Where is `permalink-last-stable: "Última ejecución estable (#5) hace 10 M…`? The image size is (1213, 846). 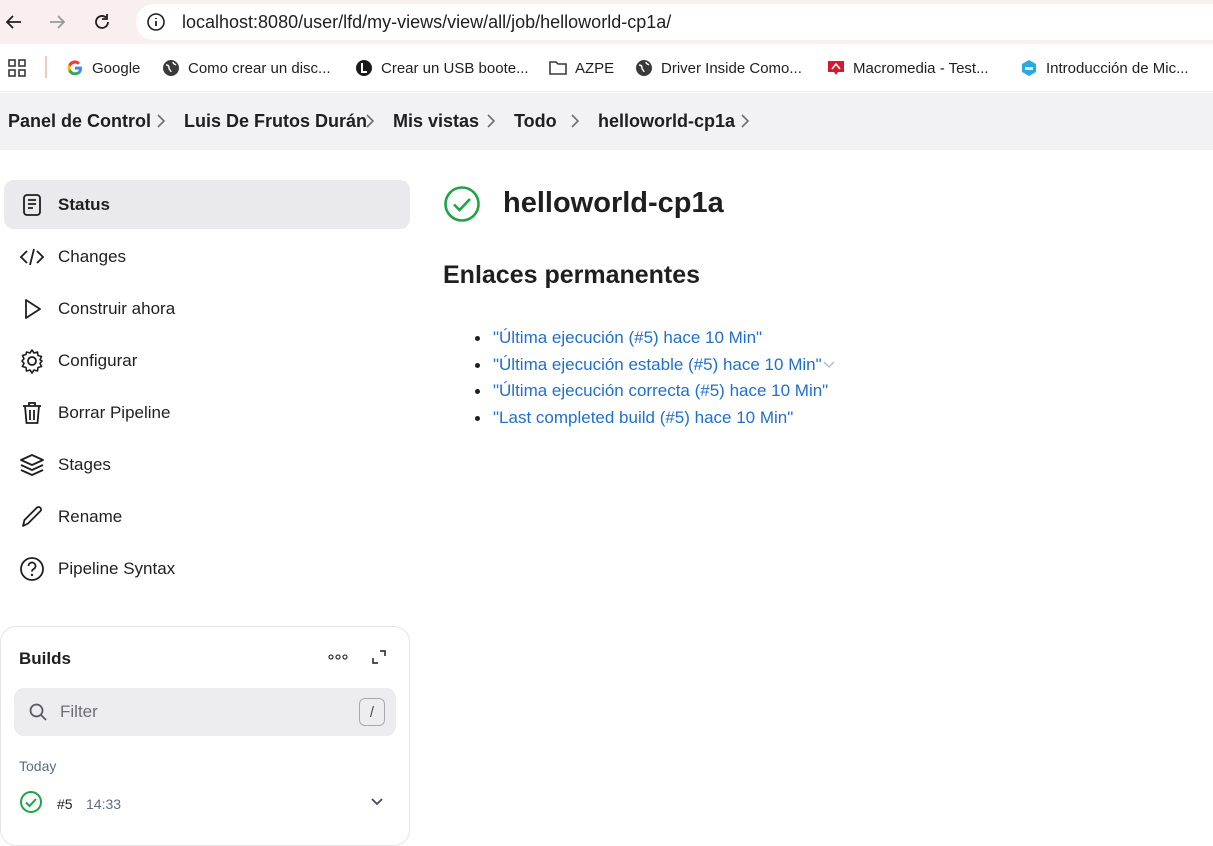
permalink-last-stable: "Última ejecución estable (#5) hace 10 M… is located at coordinates (657, 364).